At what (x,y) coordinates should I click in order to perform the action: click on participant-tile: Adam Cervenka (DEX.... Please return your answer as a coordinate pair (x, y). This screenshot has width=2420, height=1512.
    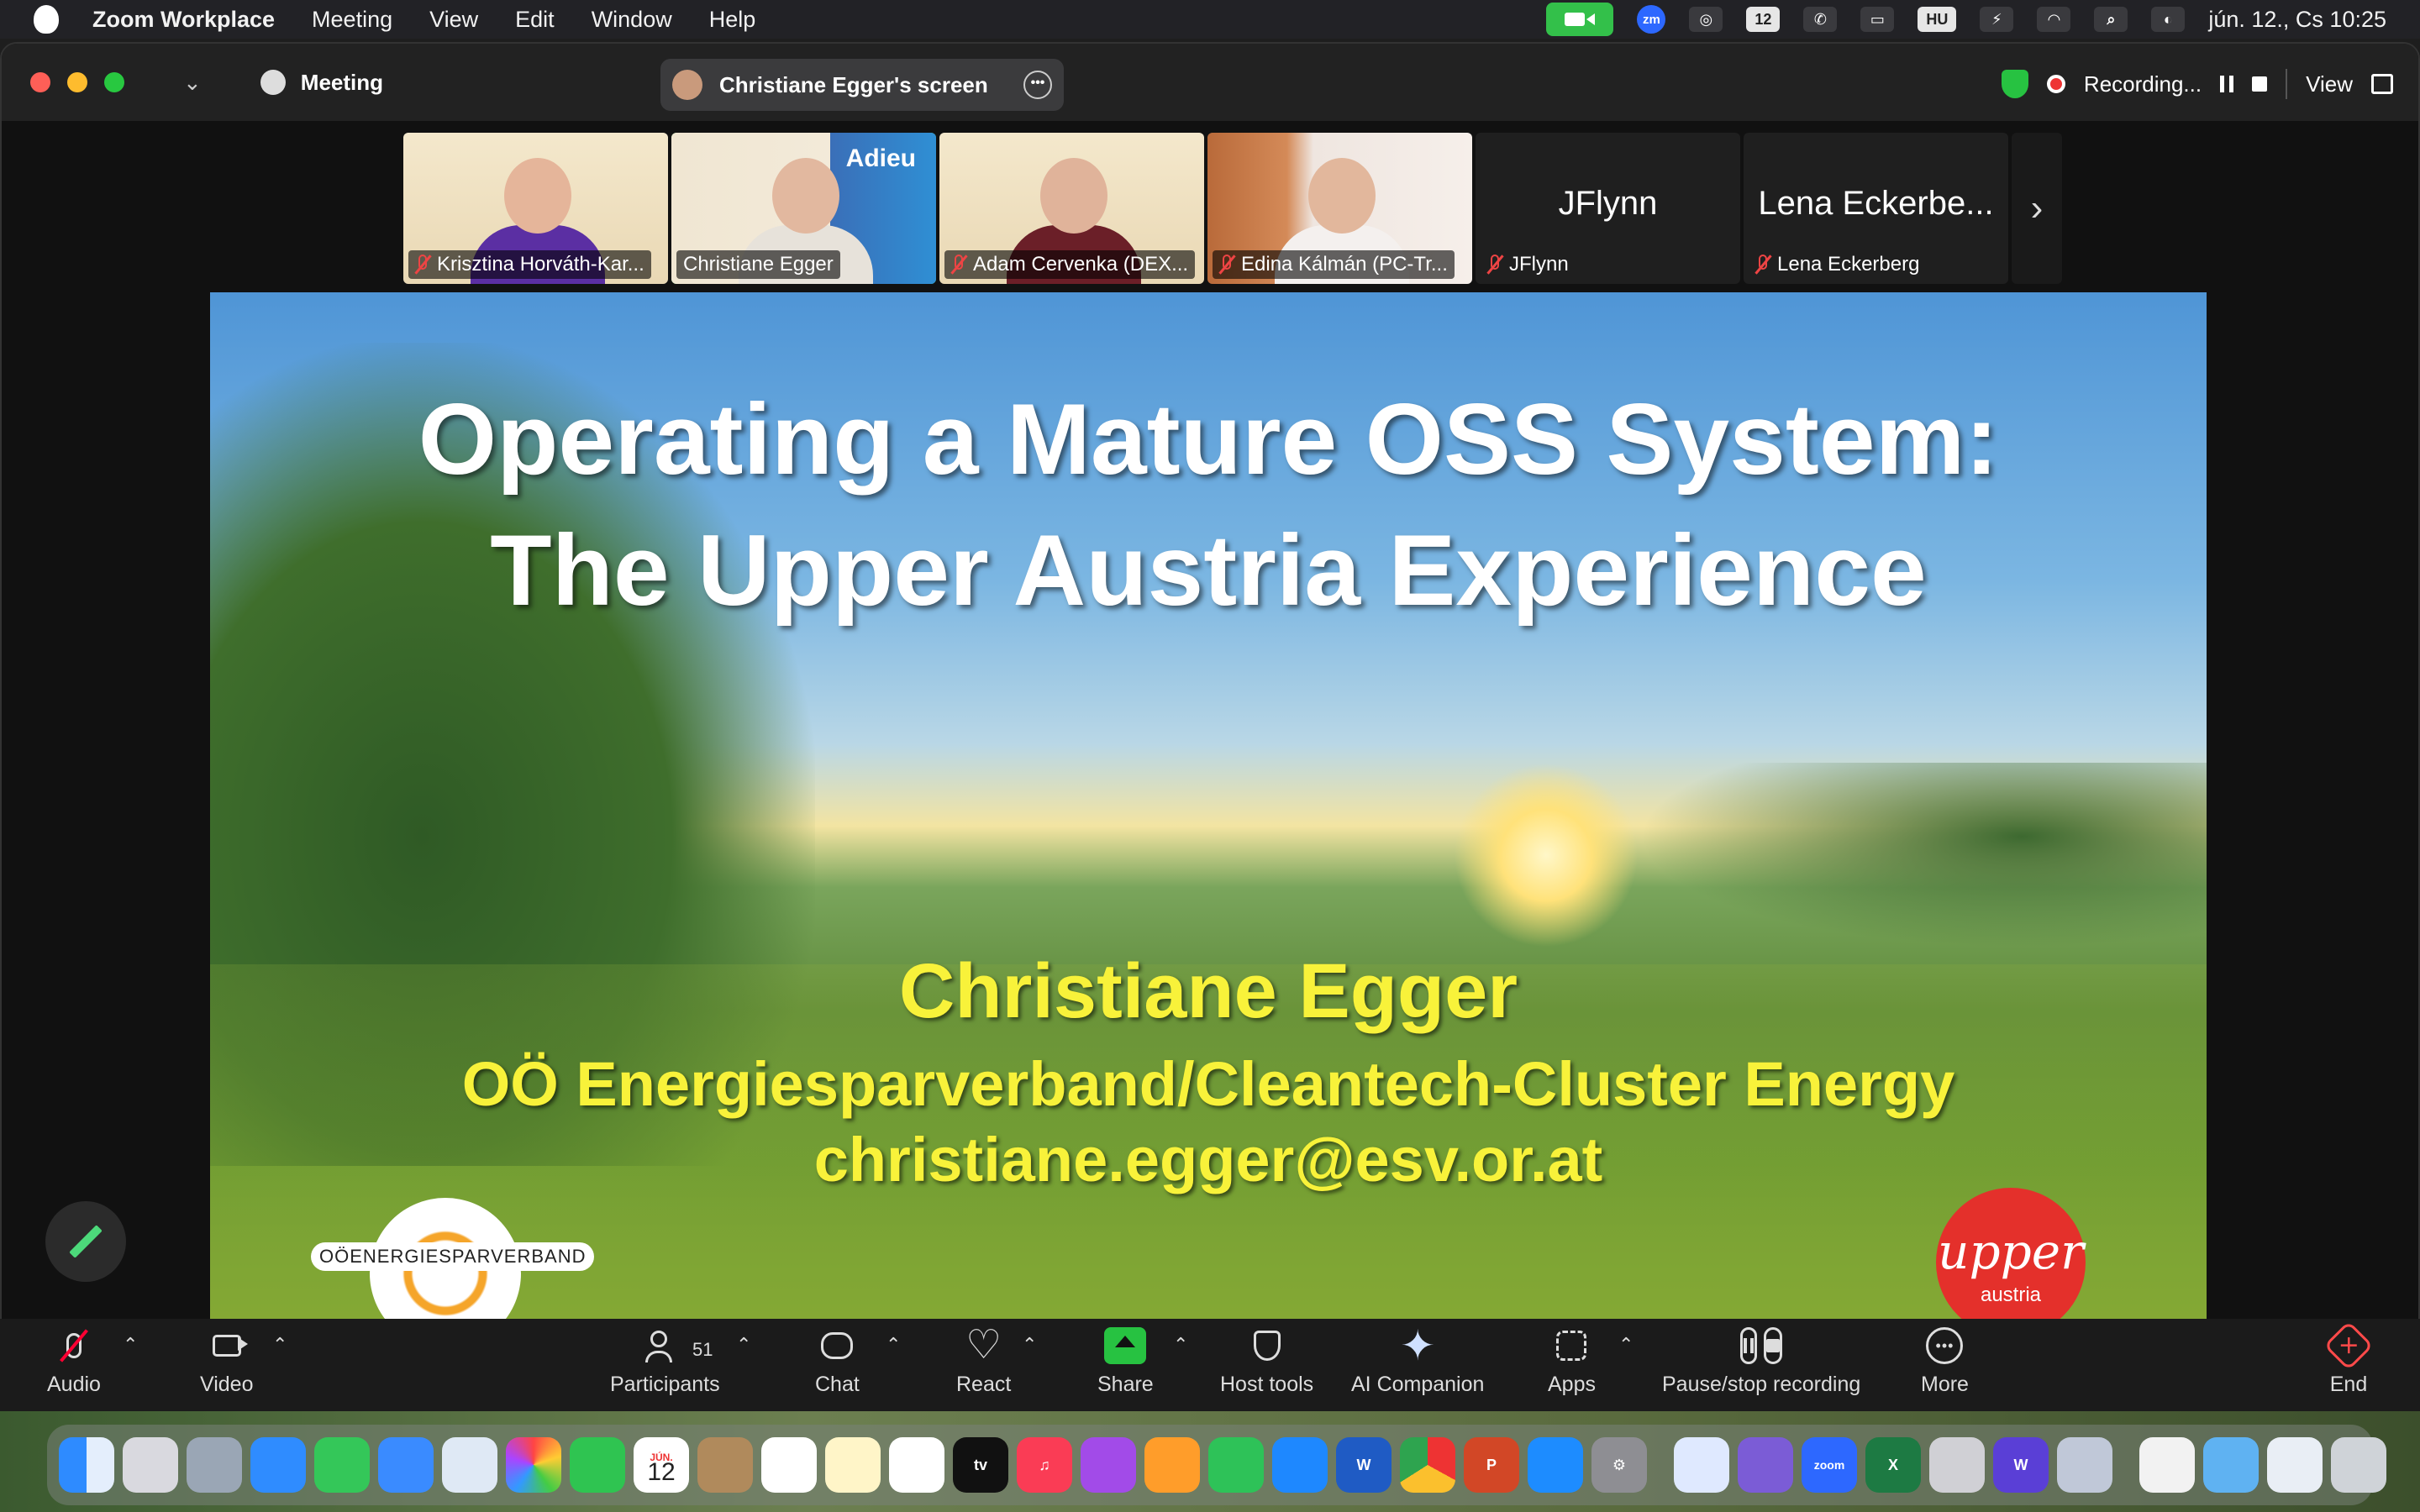
    Looking at the image, I should click on (1072, 208).